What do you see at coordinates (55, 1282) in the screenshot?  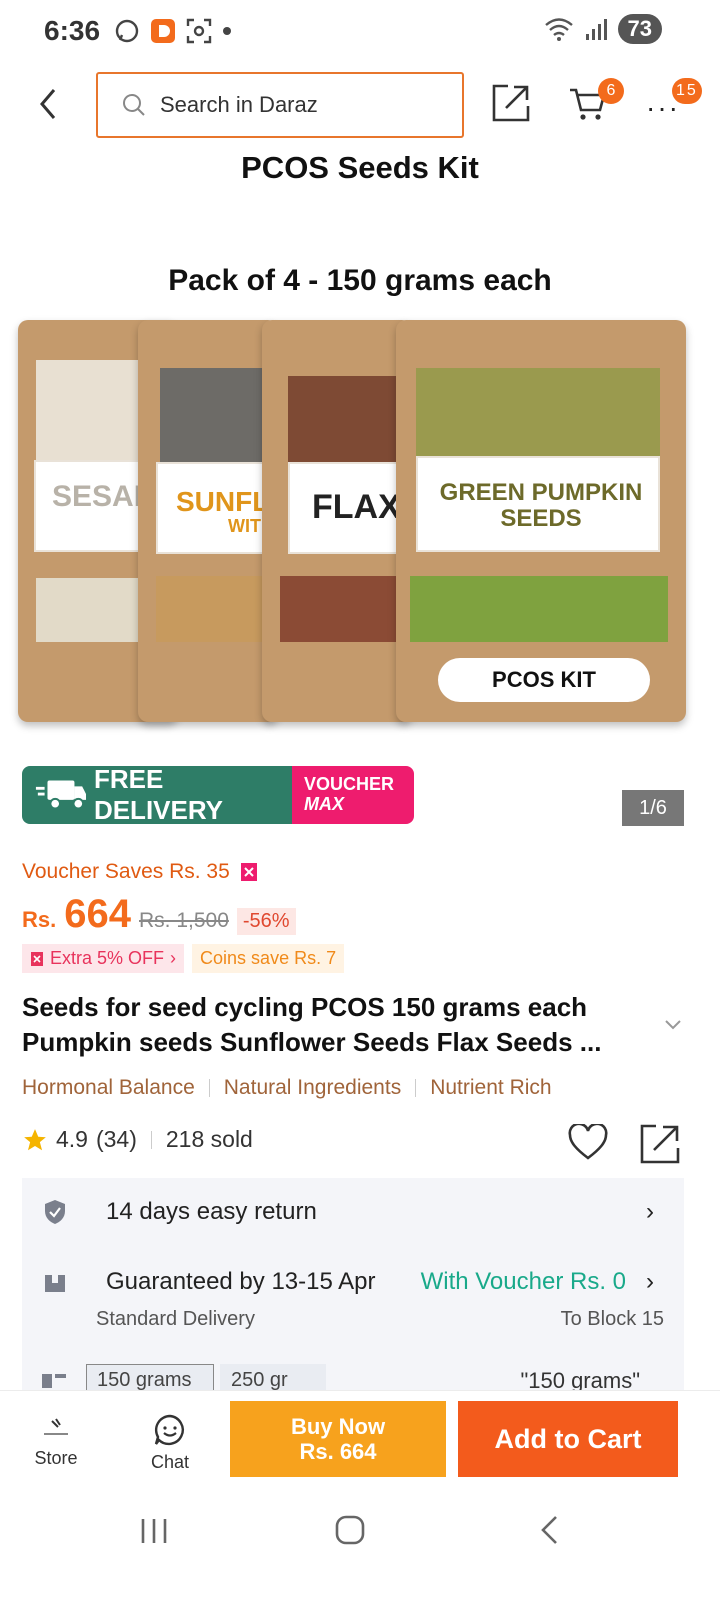 I see `delivery-box-icon` at bounding box center [55, 1282].